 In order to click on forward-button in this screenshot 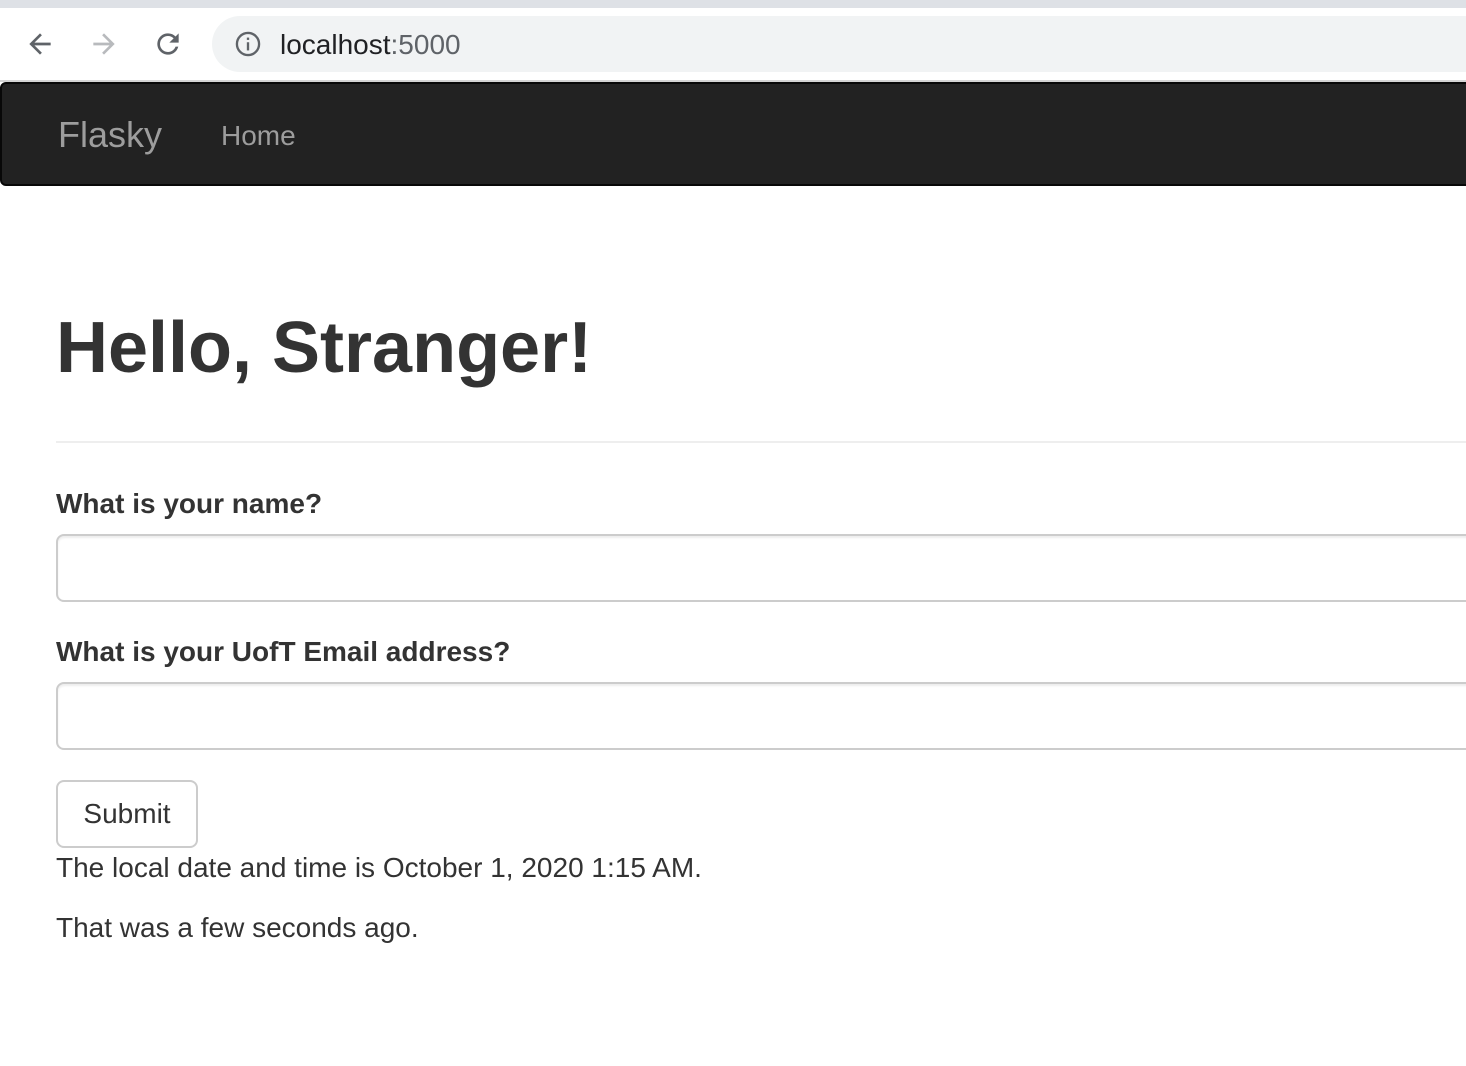, I will do `click(104, 44)`.